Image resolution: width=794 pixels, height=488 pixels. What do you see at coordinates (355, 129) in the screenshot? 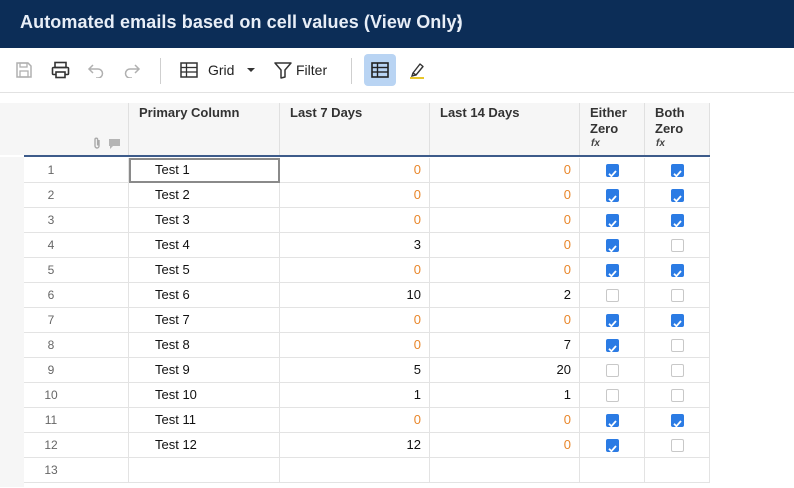
I see `column-header-last-7-days: Last 7 Days` at bounding box center [355, 129].